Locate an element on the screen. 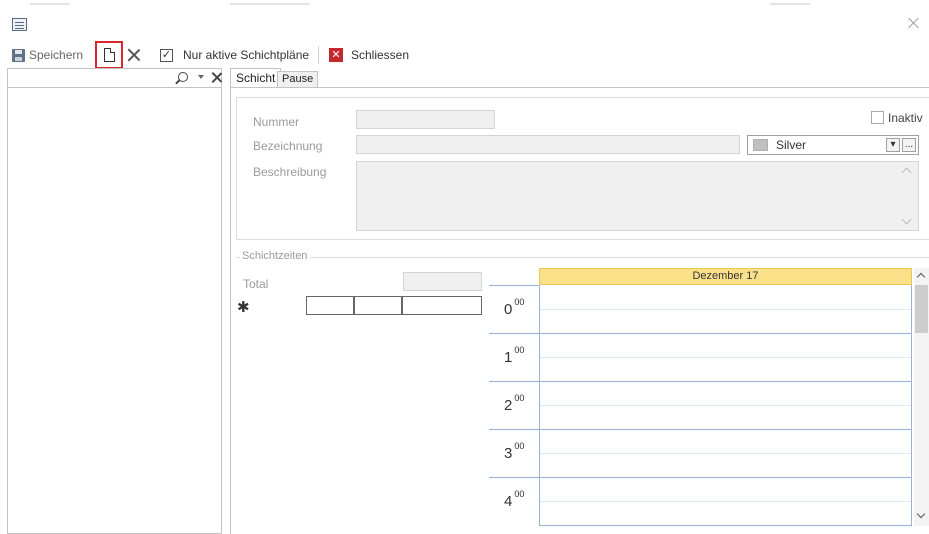  window-top-edge is located at coordinates (464, 5).